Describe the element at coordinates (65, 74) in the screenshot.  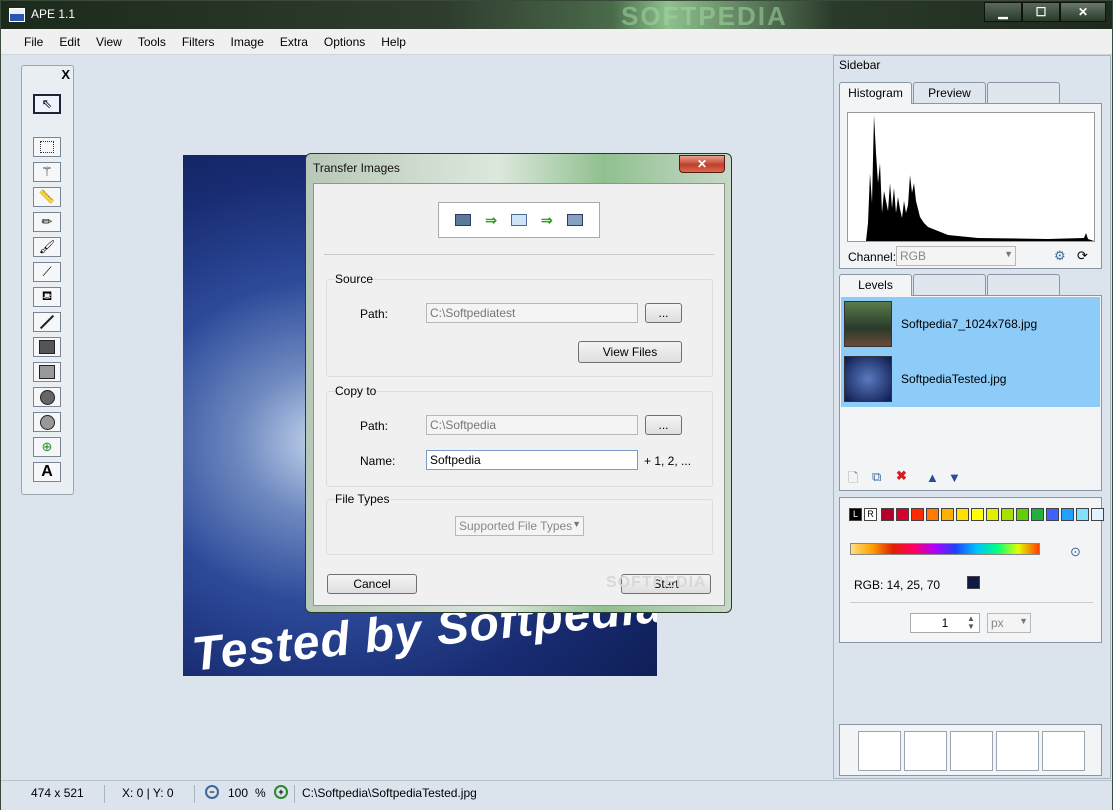
I see `toolbox-close-button: X` at that location.